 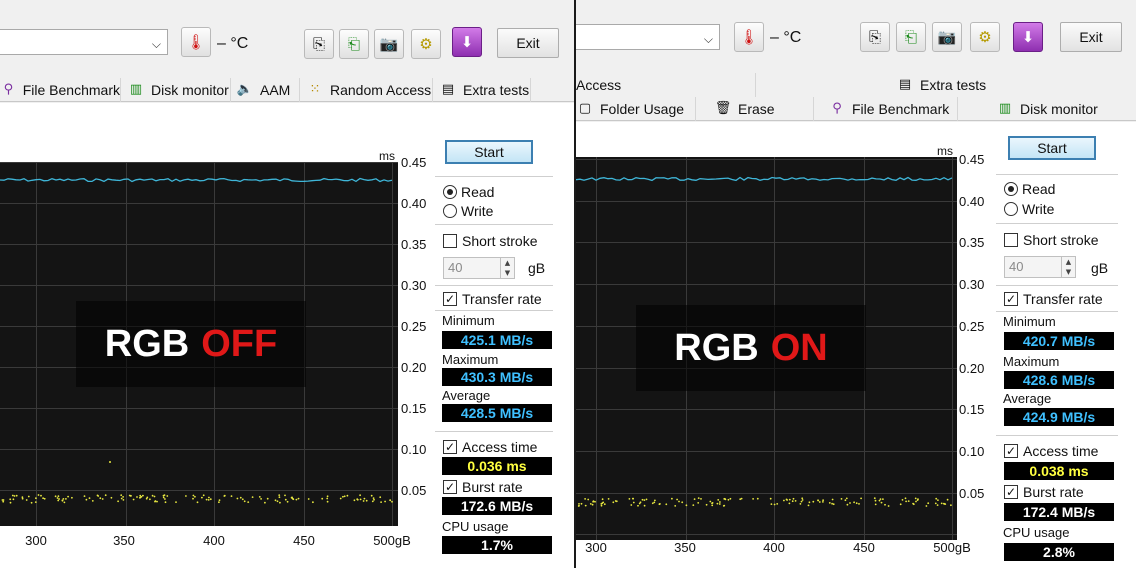 I want to click on disk-monitor-icon: ▥, so click(x=1005, y=108).